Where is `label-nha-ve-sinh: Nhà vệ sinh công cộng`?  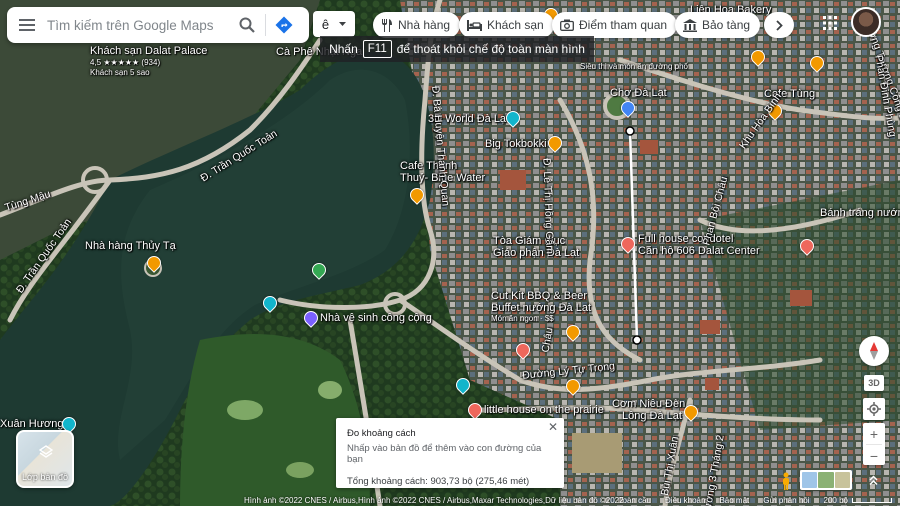 label-nha-ve-sinh: Nhà vệ sinh công cộng is located at coordinates (376, 318).